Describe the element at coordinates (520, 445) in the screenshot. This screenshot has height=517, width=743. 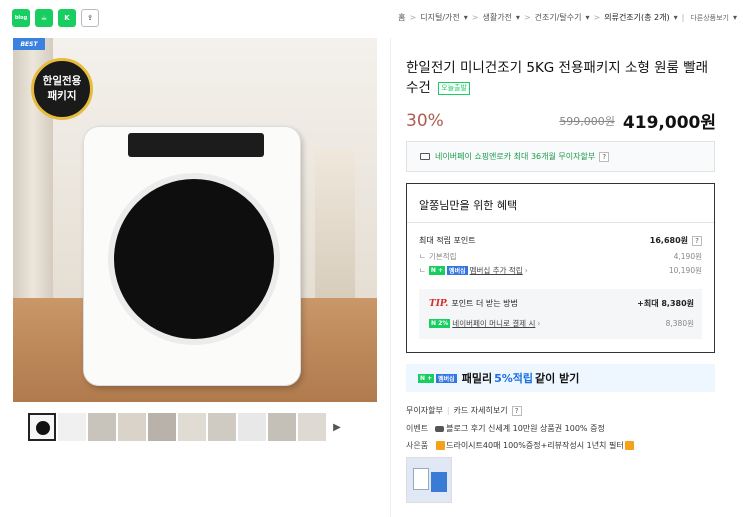
I see `gift-row: 사은품 드라이시트40매 100%증정+리뷰작성시 1년치 필터` at that location.